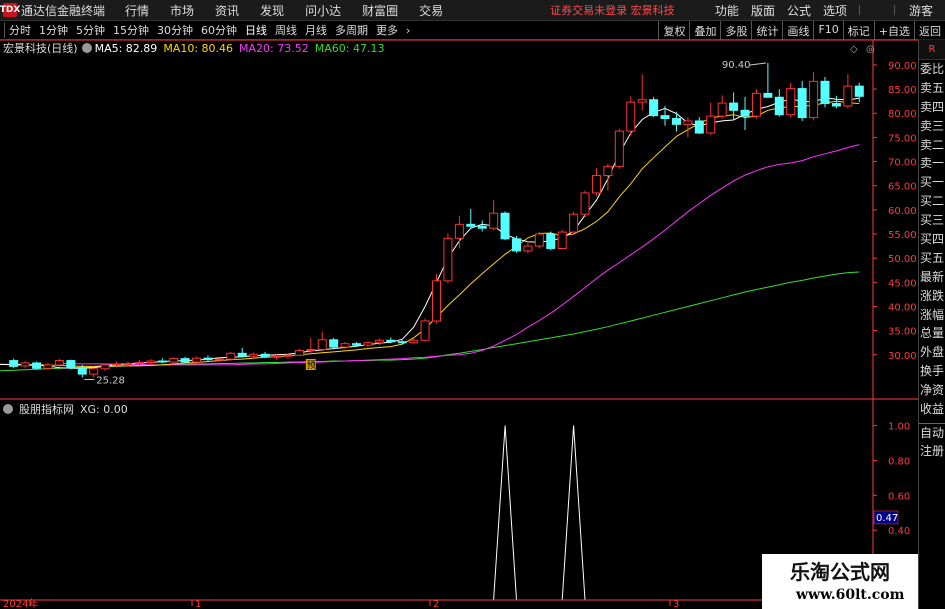 The height and width of the screenshot is (609, 945). What do you see at coordinates (932, 296) in the screenshot?
I see `side-tab-12: 涨跌` at bounding box center [932, 296].